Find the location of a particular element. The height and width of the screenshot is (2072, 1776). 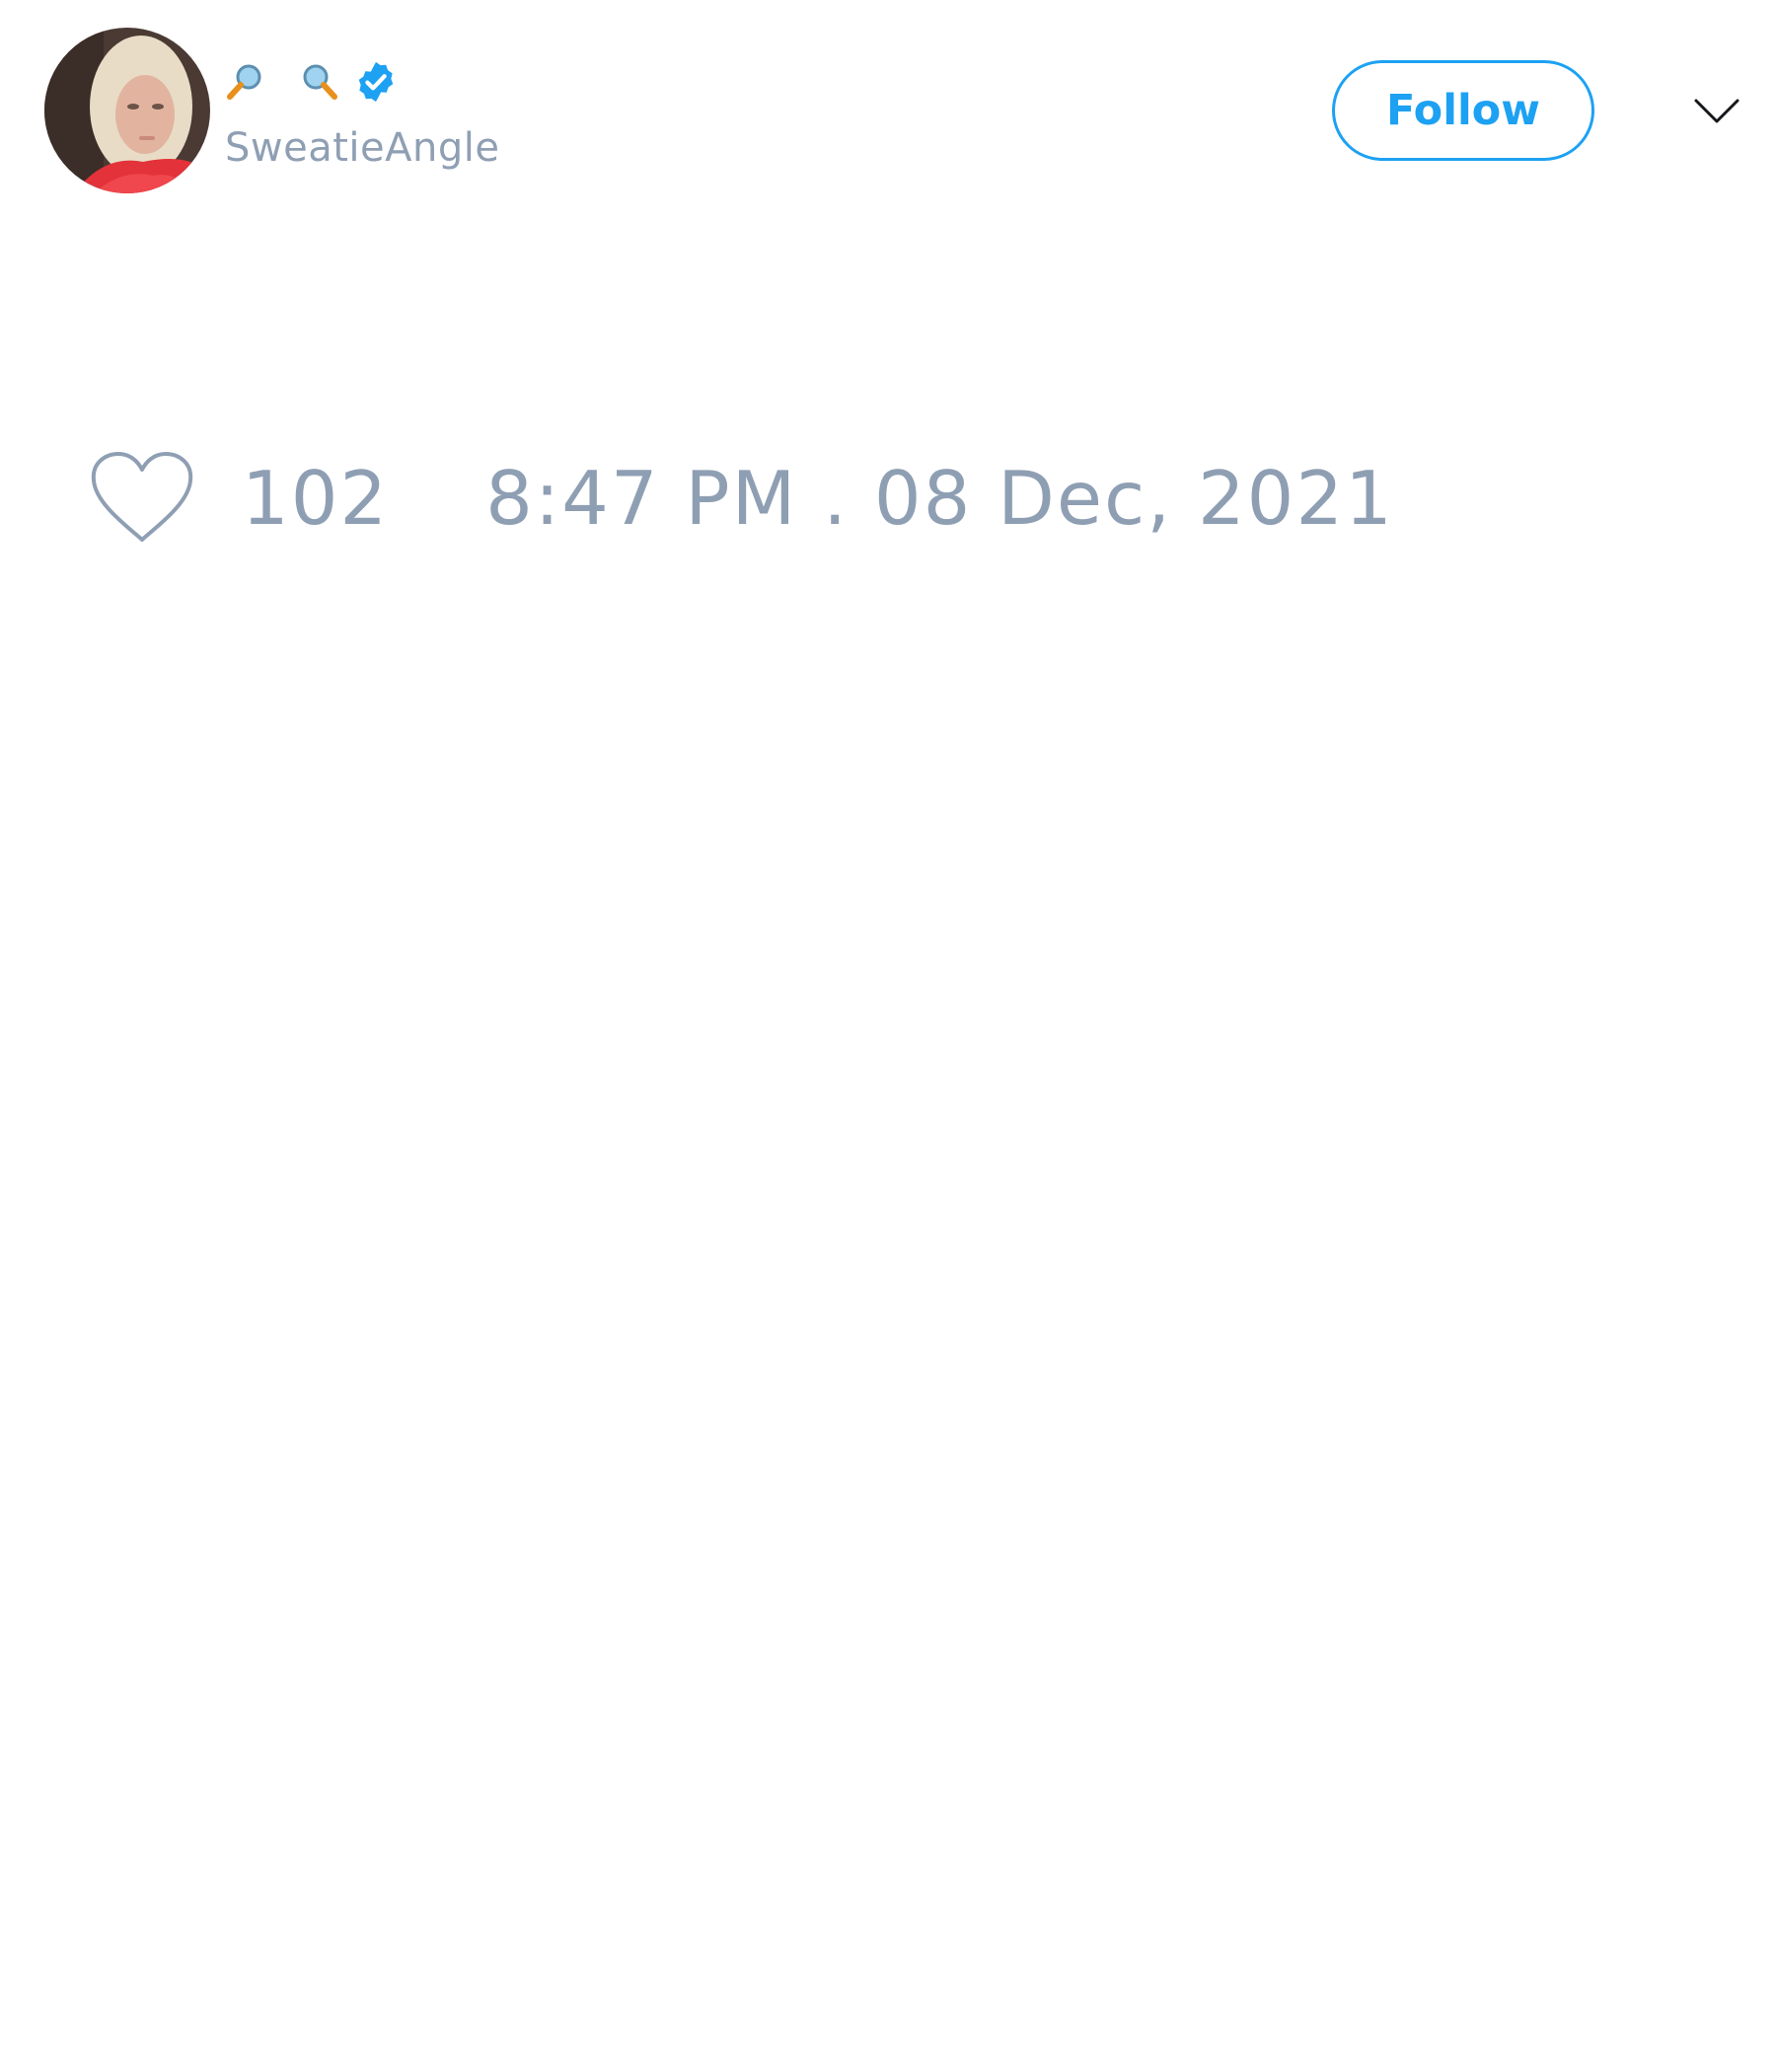

tweet-timestamp: 8:47 PM . 08 Dec, 2021 is located at coordinates (940, 499).